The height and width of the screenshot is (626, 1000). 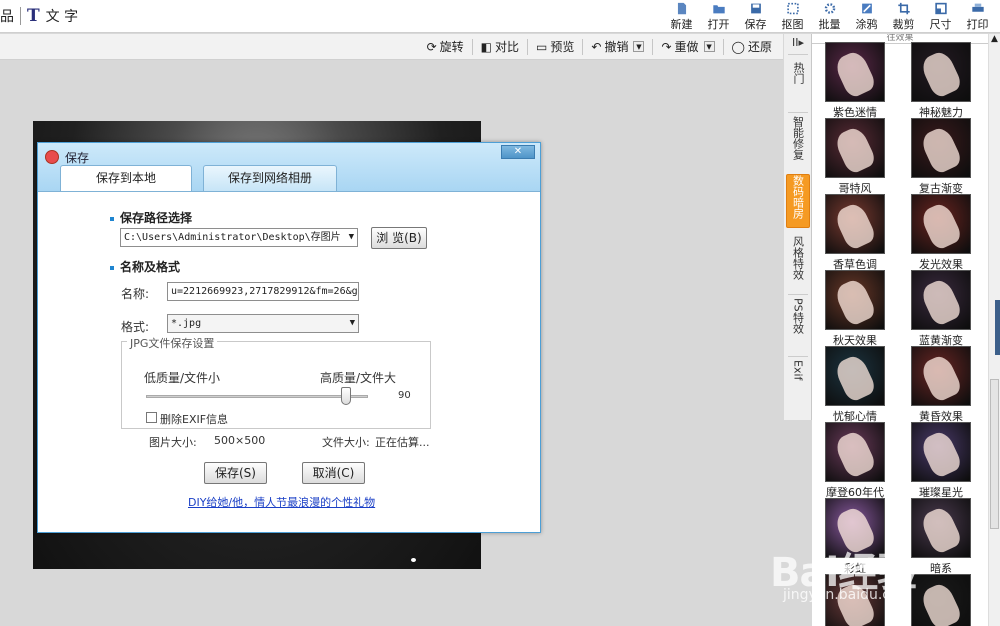 I want to click on dialog-titlebar: 保存 ✕ 保存到本地 保存到网络相册, so click(x=289, y=167).